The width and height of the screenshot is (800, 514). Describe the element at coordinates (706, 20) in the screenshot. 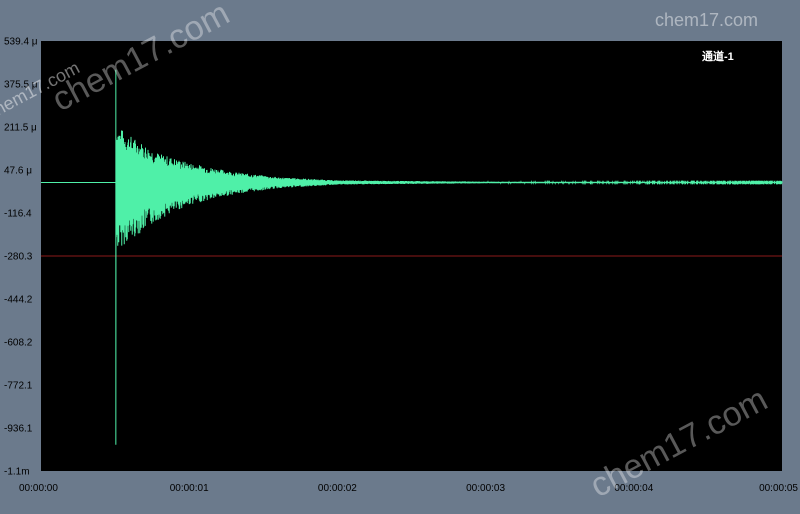

I see `watermark-top-right: chem17.com` at that location.